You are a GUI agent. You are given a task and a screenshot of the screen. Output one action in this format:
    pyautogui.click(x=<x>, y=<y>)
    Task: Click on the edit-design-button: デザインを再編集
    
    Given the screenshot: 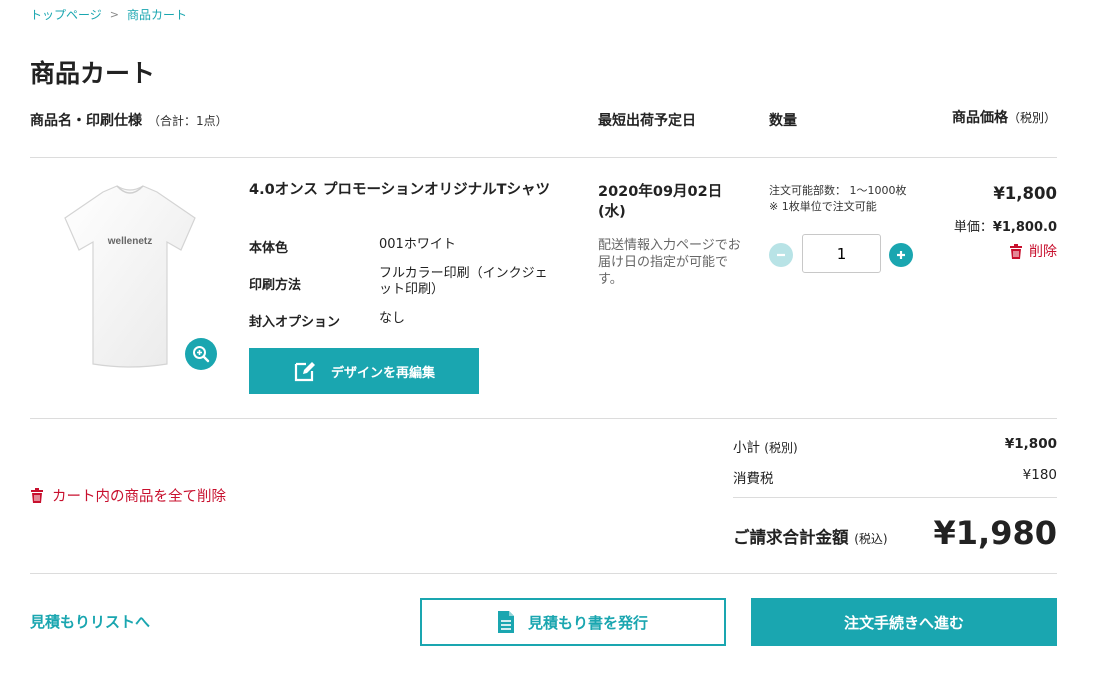 What is the action you would take?
    pyautogui.click(x=364, y=371)
    